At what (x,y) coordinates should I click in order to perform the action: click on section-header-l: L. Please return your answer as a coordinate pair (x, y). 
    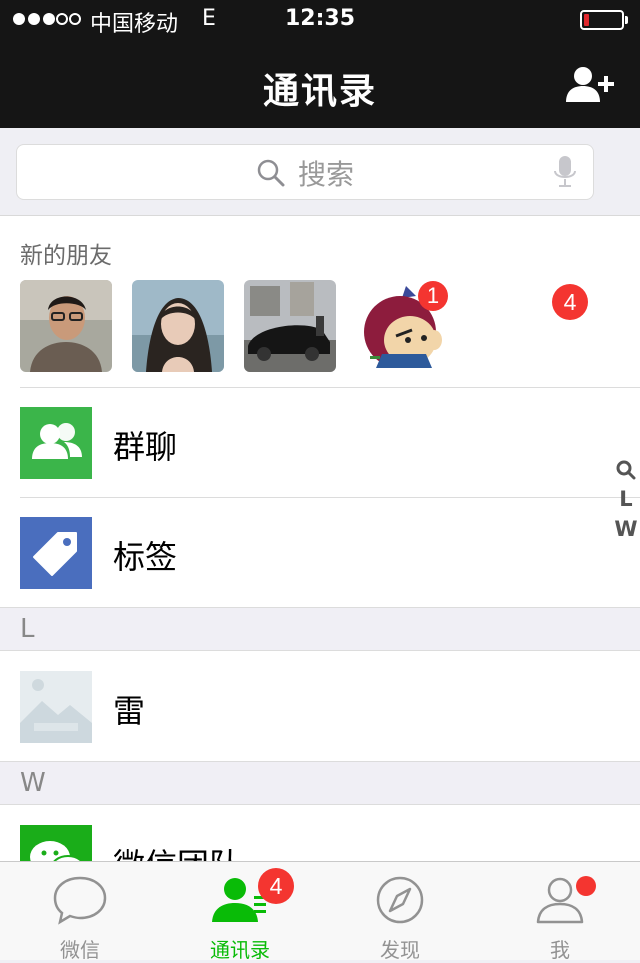
    Looking at the image, I should click on (320, 629).